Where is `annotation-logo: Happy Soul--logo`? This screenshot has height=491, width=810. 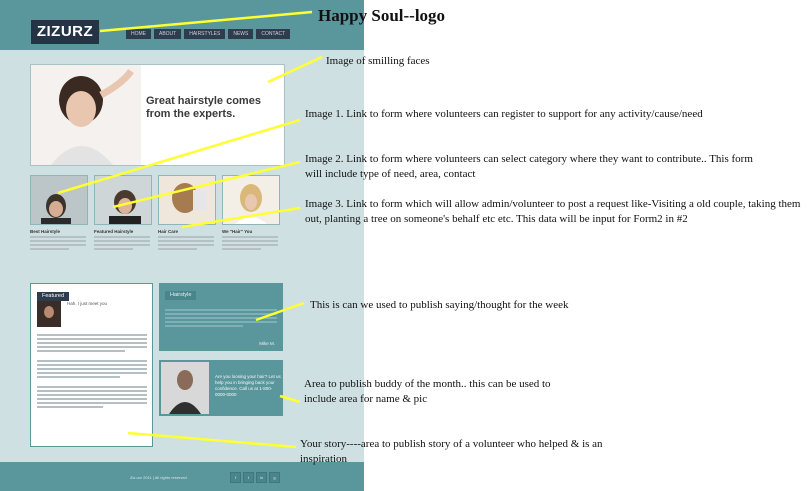
annotation-logo: Happy Soul--logo is located at coordinates (382, 15).